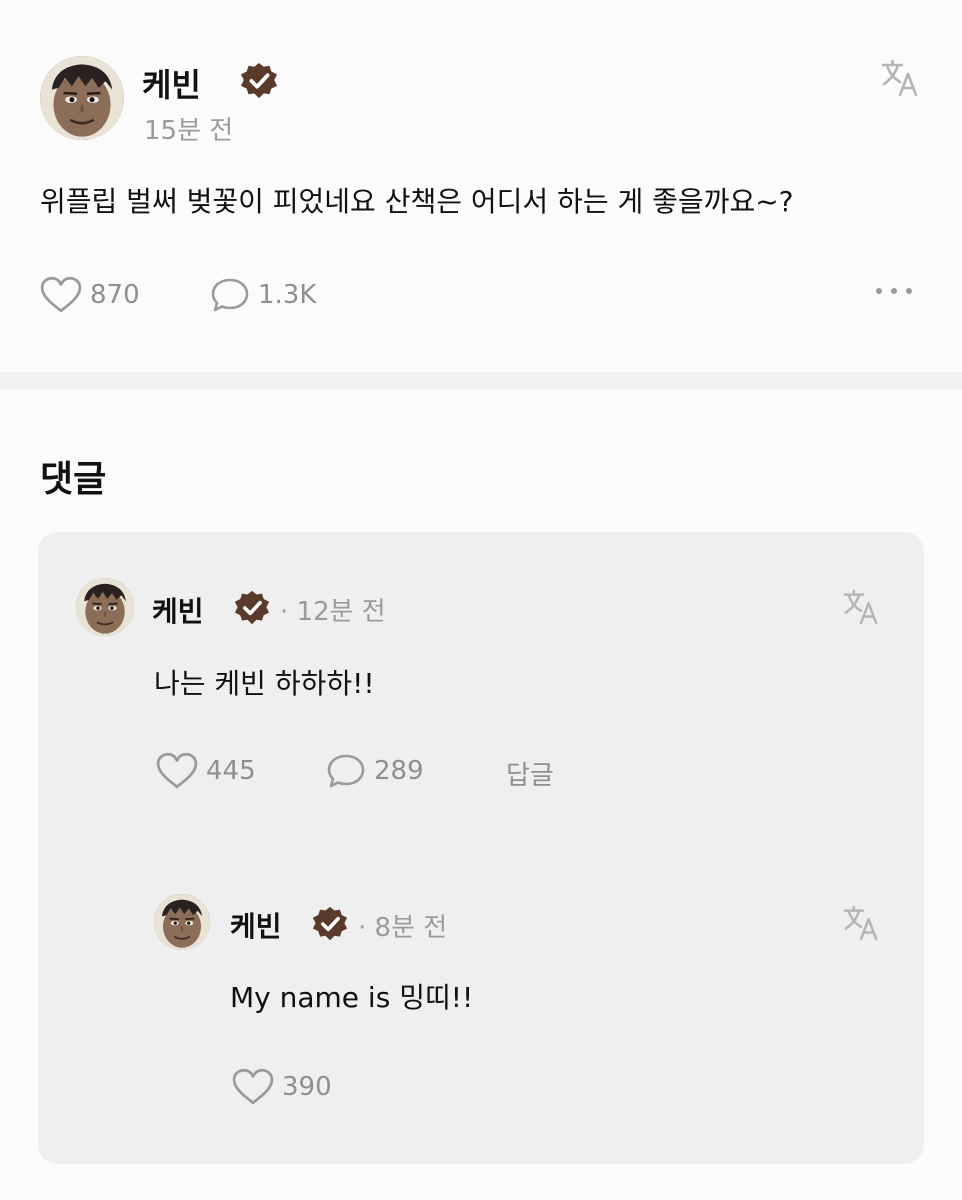 The width and height of the screenshot is (962, 1200). I want to click on author-avatar, so click(82, 98).